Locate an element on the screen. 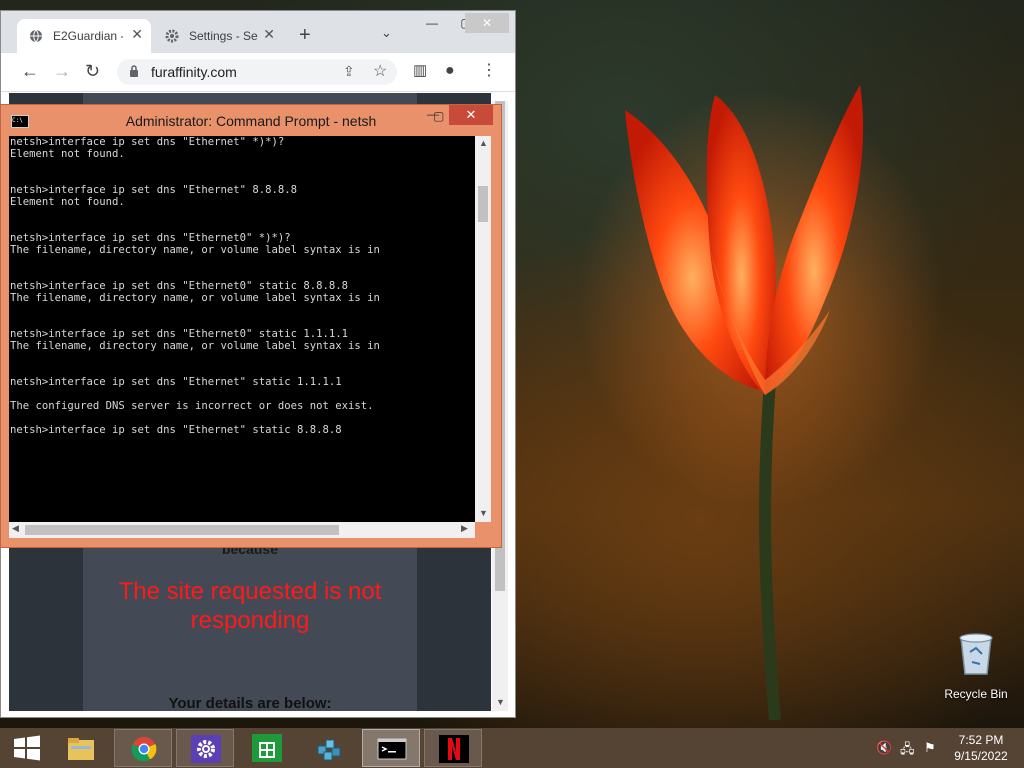  taskbar-settings is located at coordinates (205, 748).